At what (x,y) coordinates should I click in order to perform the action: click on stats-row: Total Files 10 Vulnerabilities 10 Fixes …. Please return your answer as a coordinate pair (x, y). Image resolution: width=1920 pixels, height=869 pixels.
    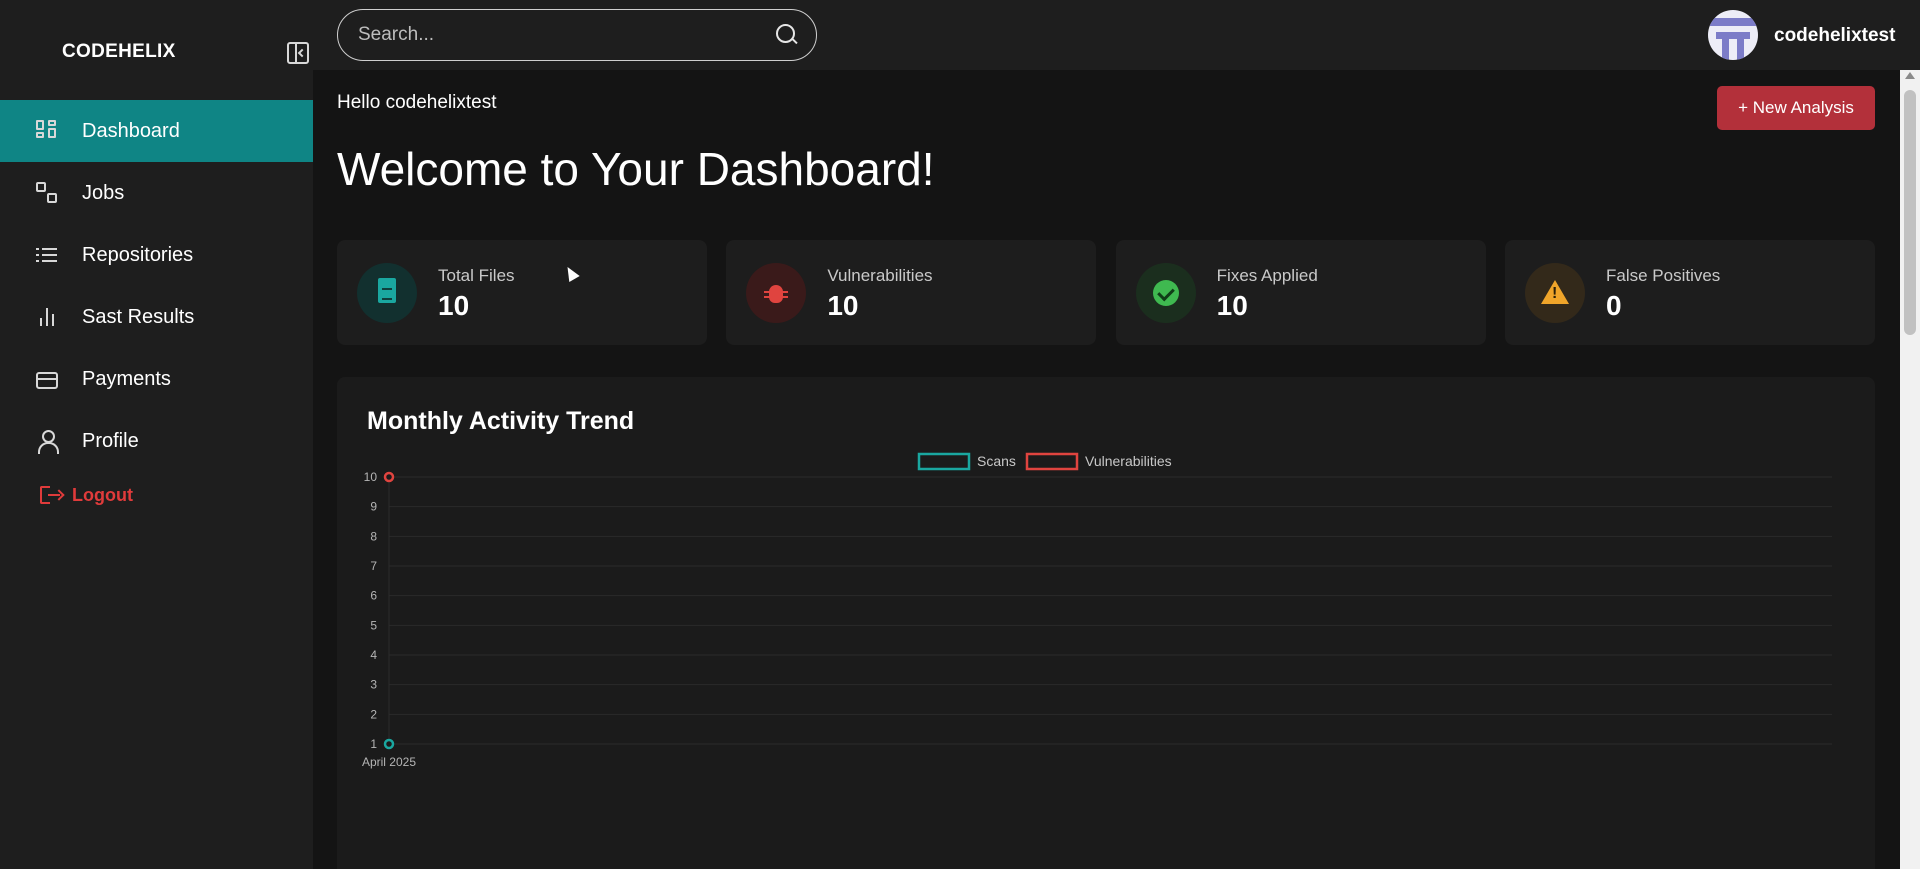
    Looking at the image, I should click on (1106, 292).